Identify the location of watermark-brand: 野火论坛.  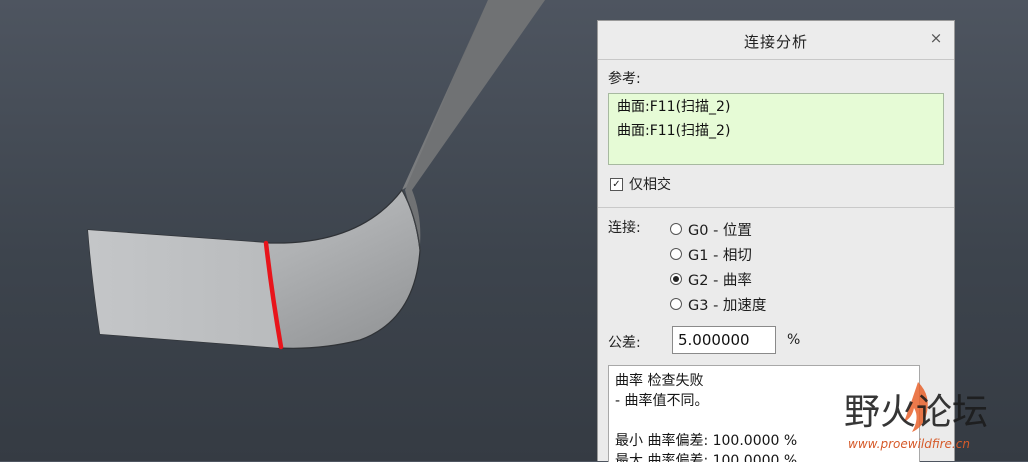
(916, 412).